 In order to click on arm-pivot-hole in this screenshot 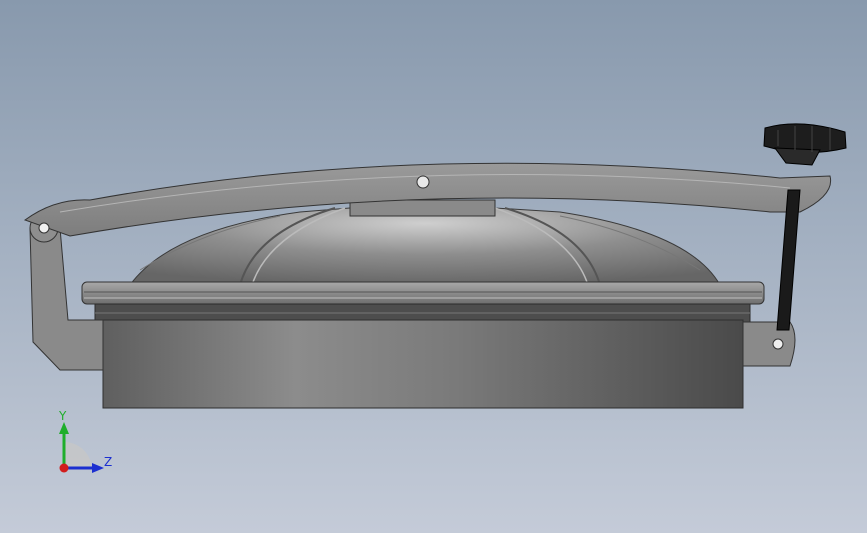, I will do `click(423, 182)`.